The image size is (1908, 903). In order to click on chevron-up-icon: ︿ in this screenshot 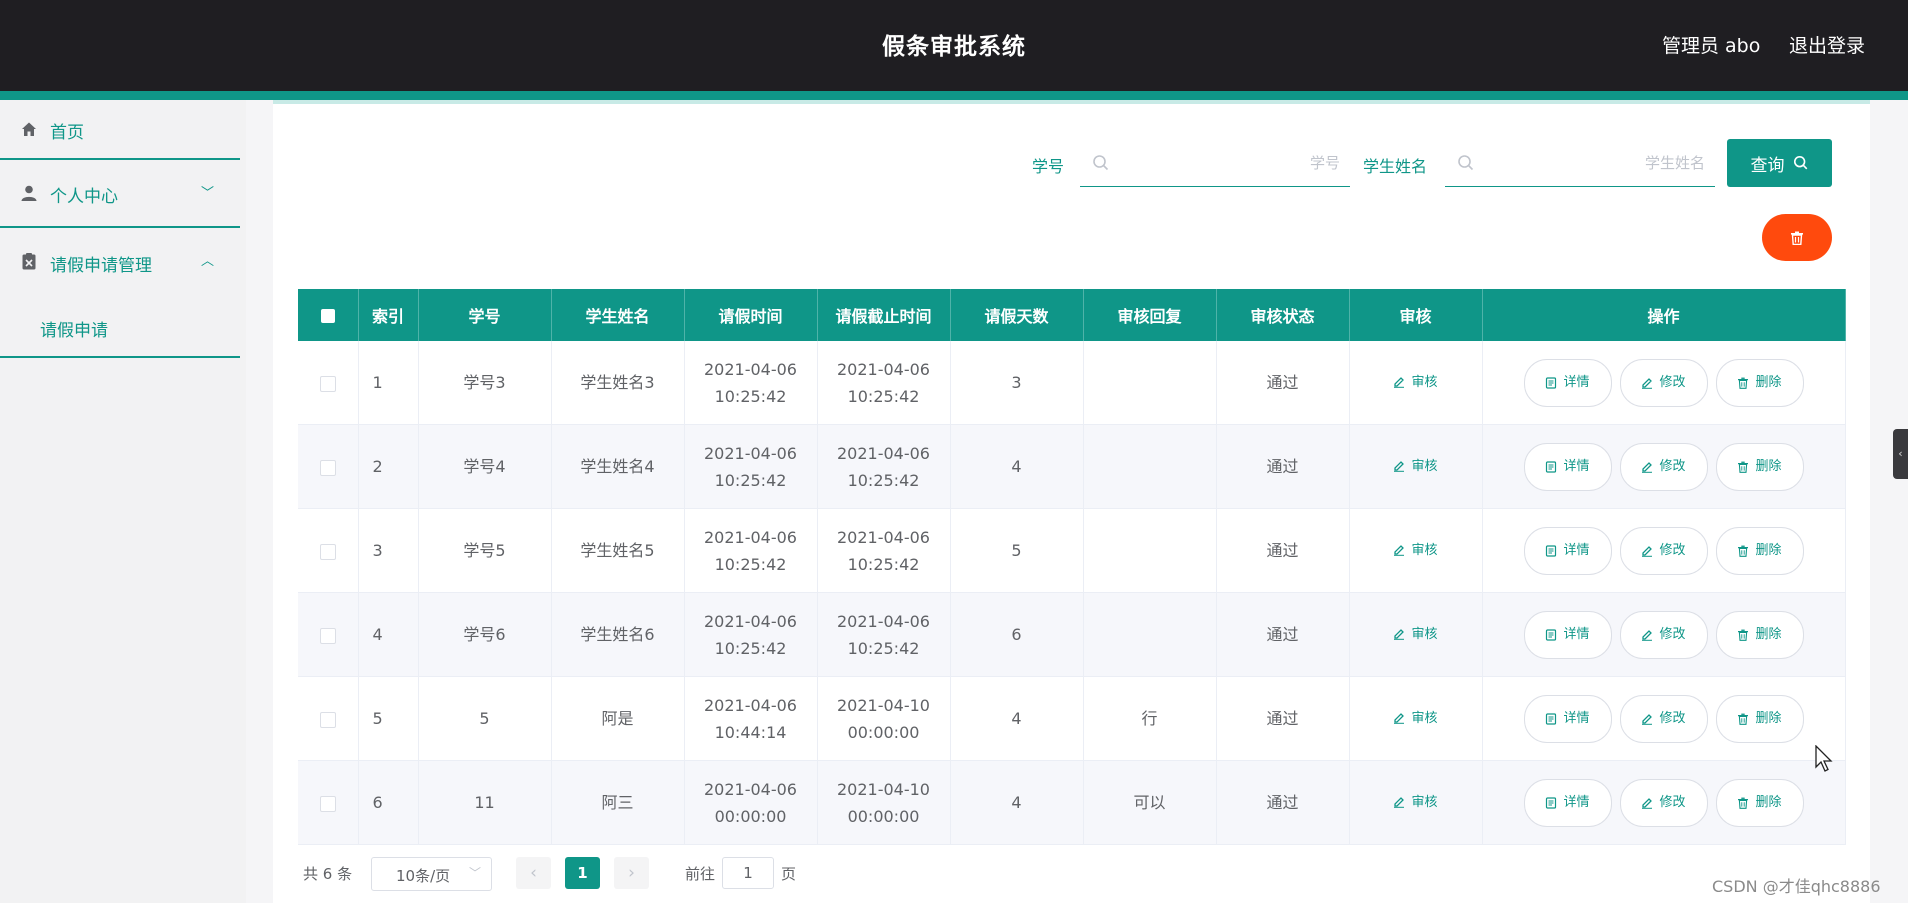, I will do `click(208, 261)`.